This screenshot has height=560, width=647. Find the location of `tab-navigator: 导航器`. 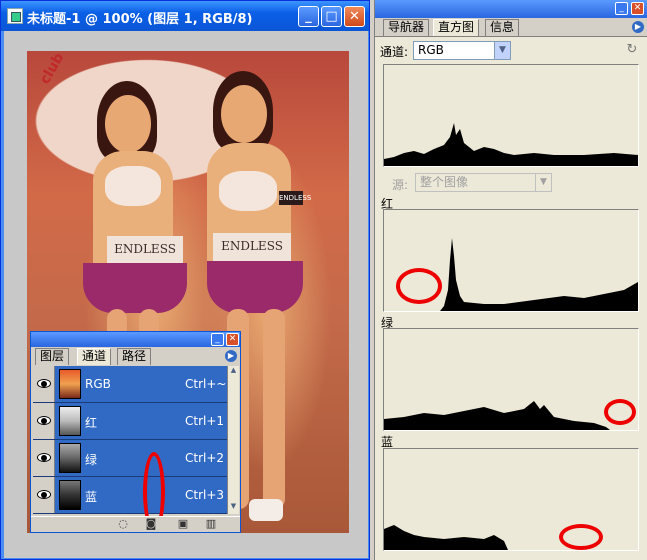

tab-navigator: 导航器 is located at coordinates (406, 27).